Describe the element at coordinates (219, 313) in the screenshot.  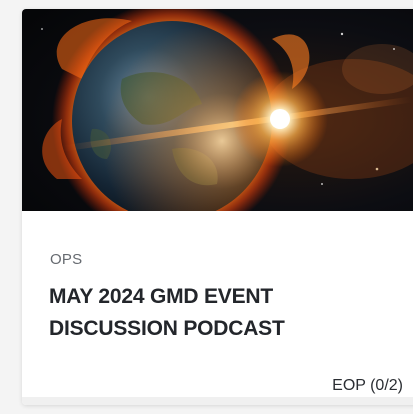
I see `card-title: MAY 2024 GMD EVENT DISCUSSION PODCAST` at that location.